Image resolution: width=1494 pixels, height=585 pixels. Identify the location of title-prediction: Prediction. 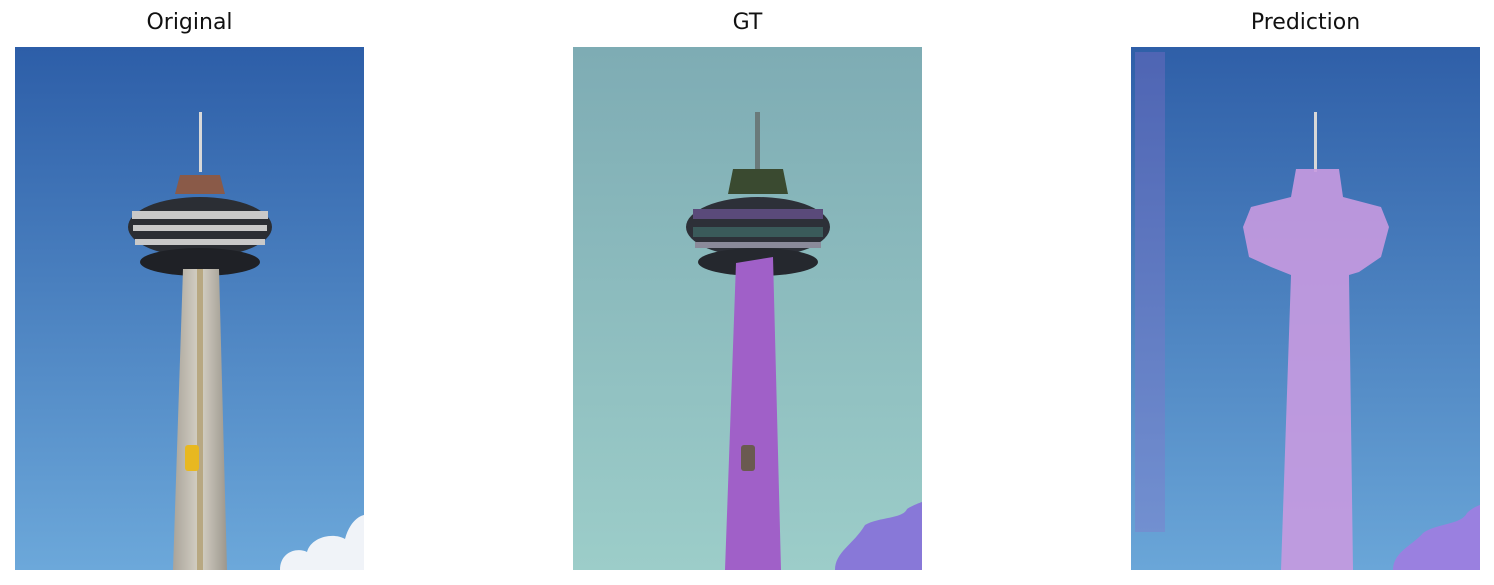
(1305, 22).